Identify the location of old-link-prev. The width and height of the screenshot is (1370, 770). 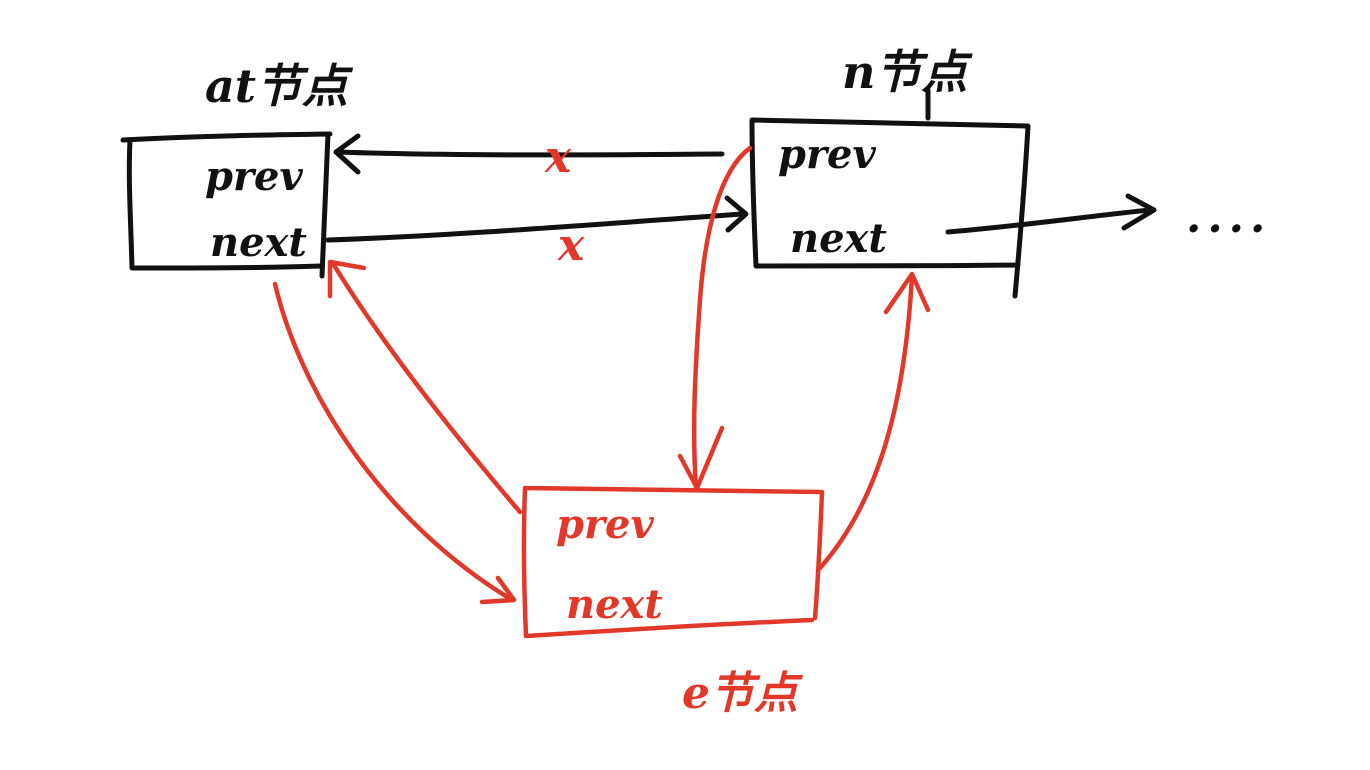
(529, 154).